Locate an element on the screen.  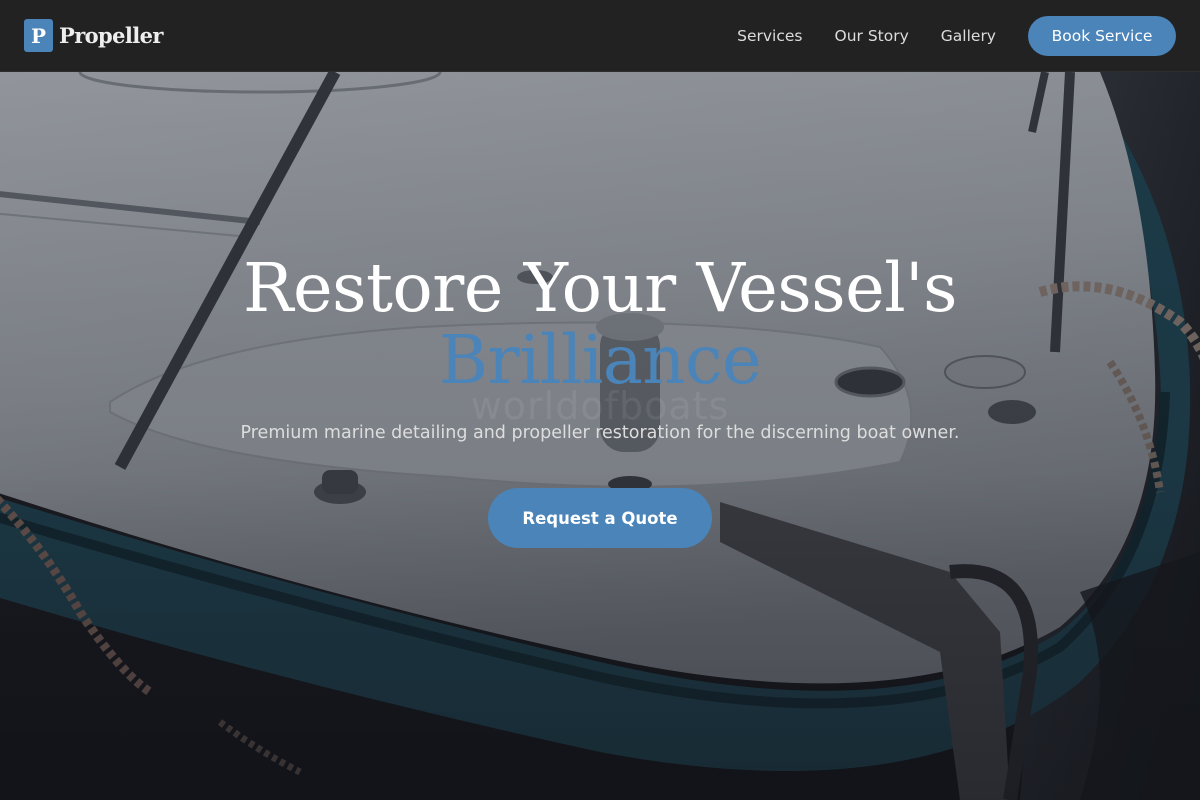
request-quote-button: Request a Quote is located at coordinates (600, 518).